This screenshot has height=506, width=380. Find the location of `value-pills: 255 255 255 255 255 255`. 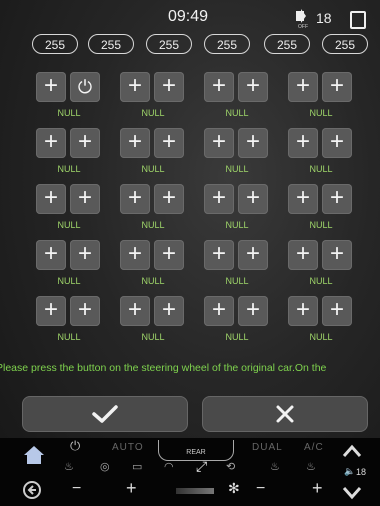

value-pills: 255 255 255 255 255 255 is located at coordinates (190, 47).